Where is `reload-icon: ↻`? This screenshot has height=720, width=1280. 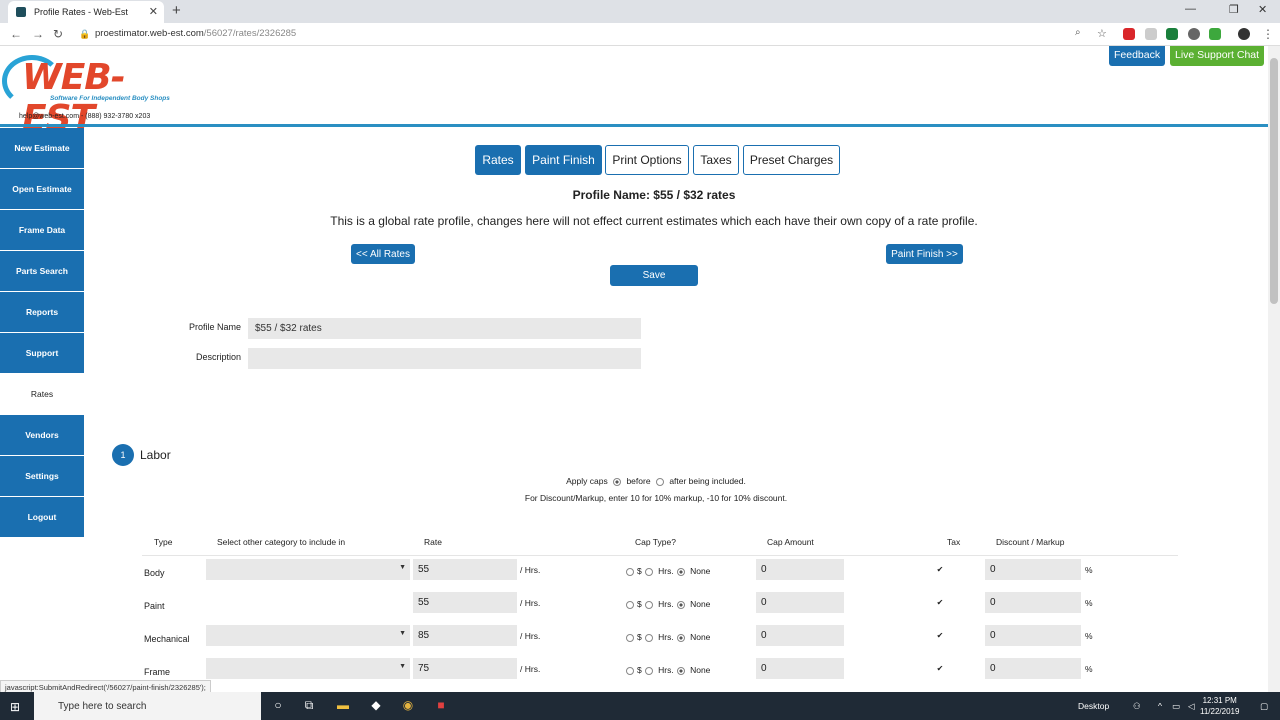 reload-icon: ↻ is located at coordinates (58, 34).